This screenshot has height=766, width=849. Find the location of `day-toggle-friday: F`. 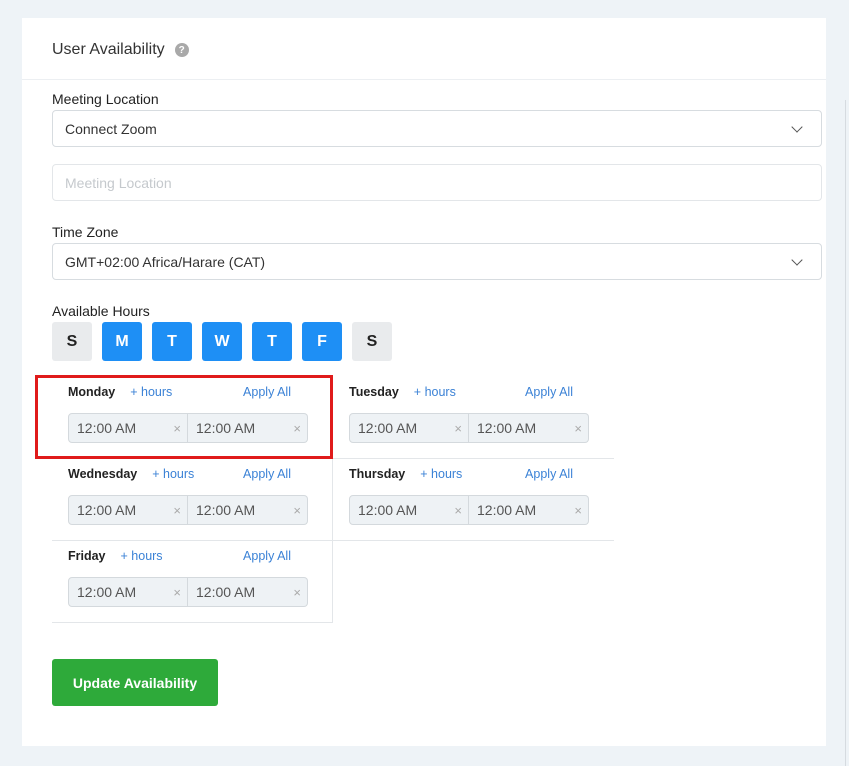

day-toggle-friday: F is located at coordinates (322, 341).